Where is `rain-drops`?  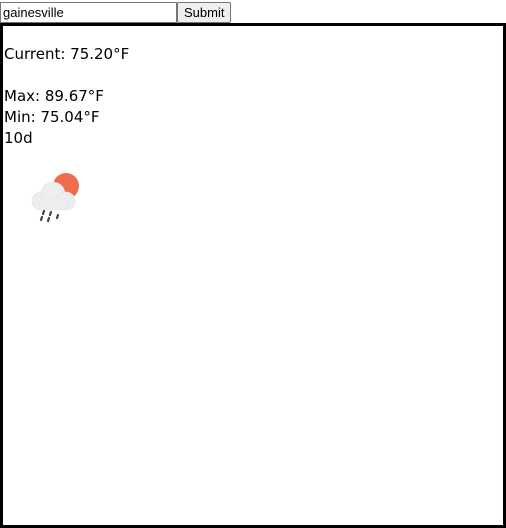 rain-drops is located at coordinates (49, 216).